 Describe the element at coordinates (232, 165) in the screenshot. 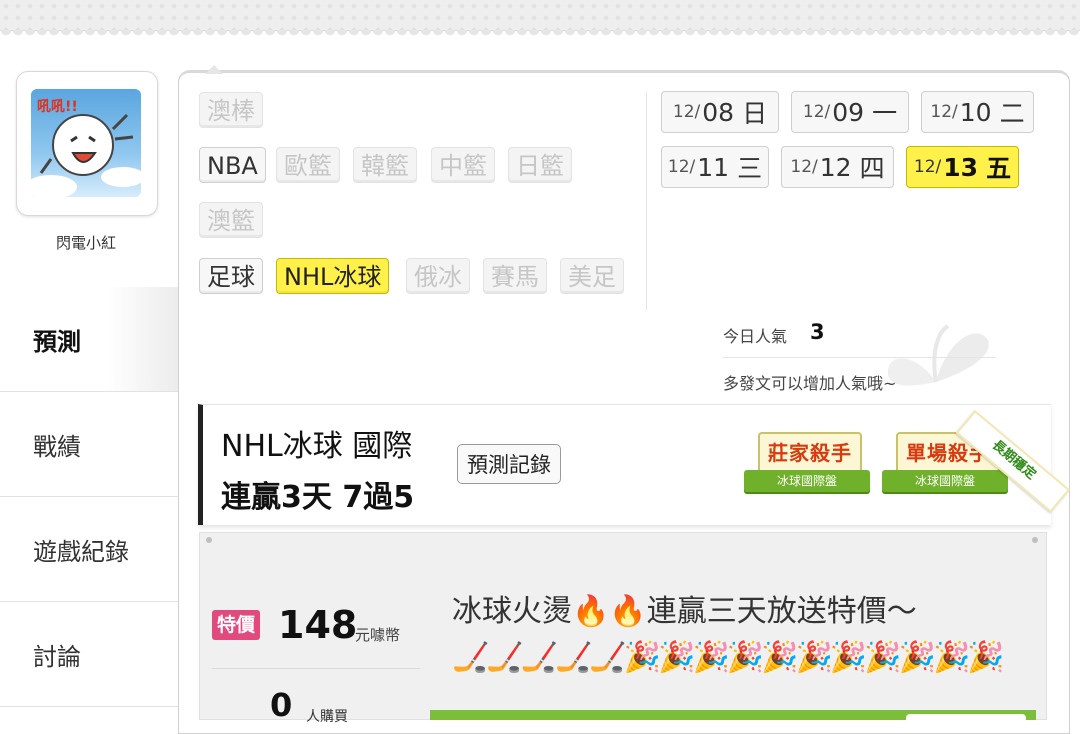

I see `sport-chip-nba: NBA` at that location.